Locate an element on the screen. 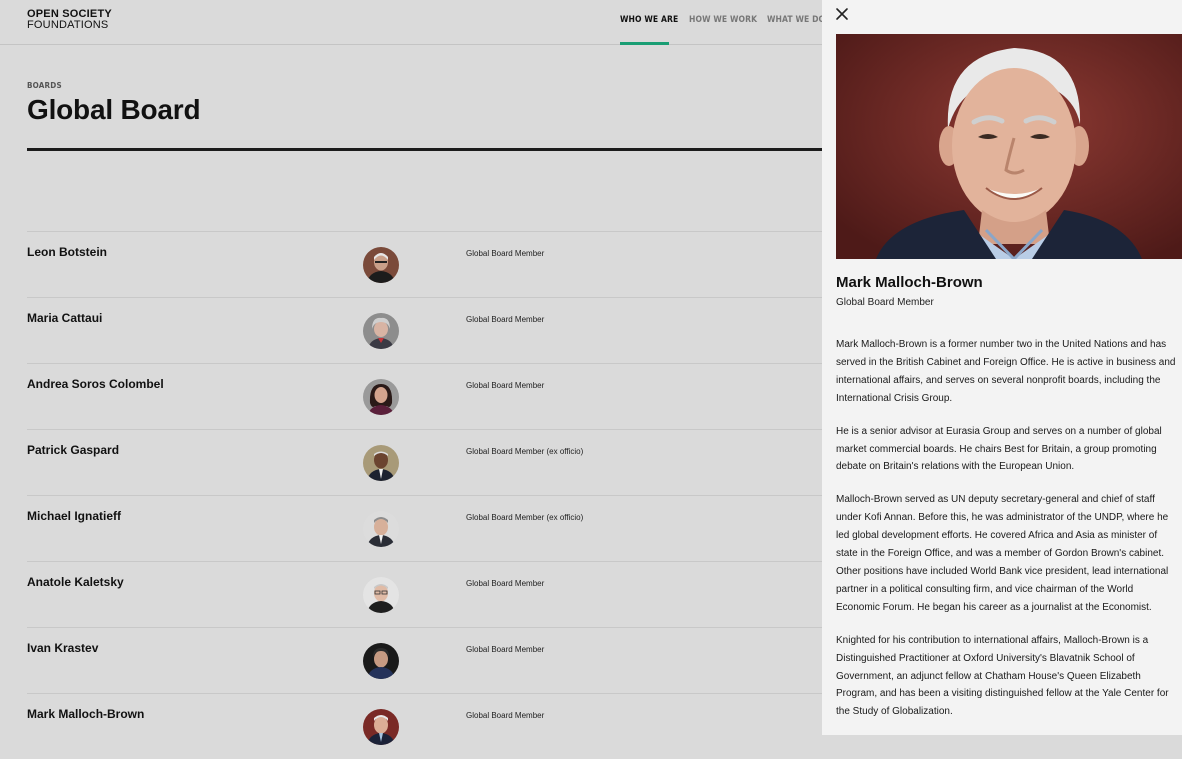 Image resolution: width=1182 pixels, height=759 pixels. member-portrait is located at coordinates (1009, 146).